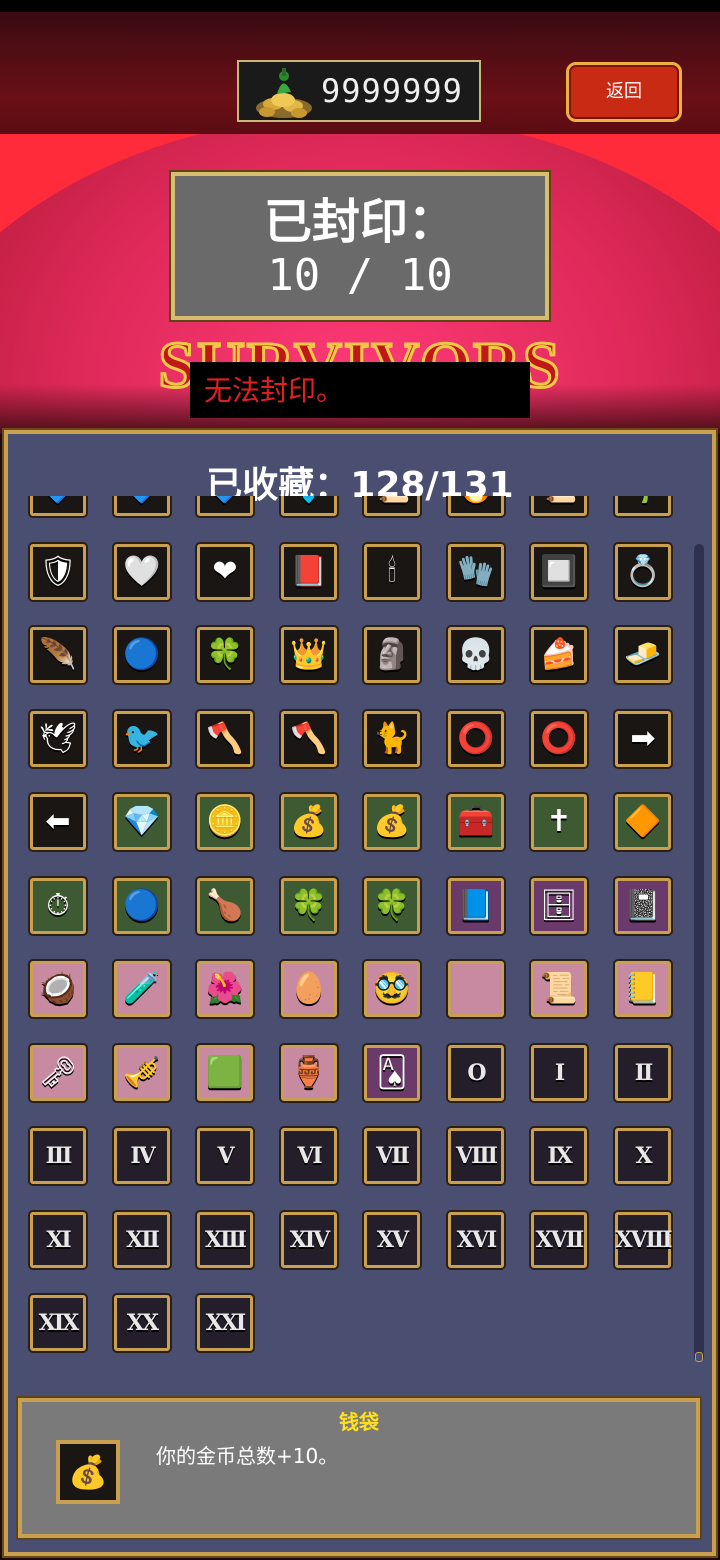 This screenshot has width=720, height=1560. What do you see at coordinates (142, 1240) in the screenshot?
I see `roman-numeral-12-icon: XII` at bounding box center [142, 1240].